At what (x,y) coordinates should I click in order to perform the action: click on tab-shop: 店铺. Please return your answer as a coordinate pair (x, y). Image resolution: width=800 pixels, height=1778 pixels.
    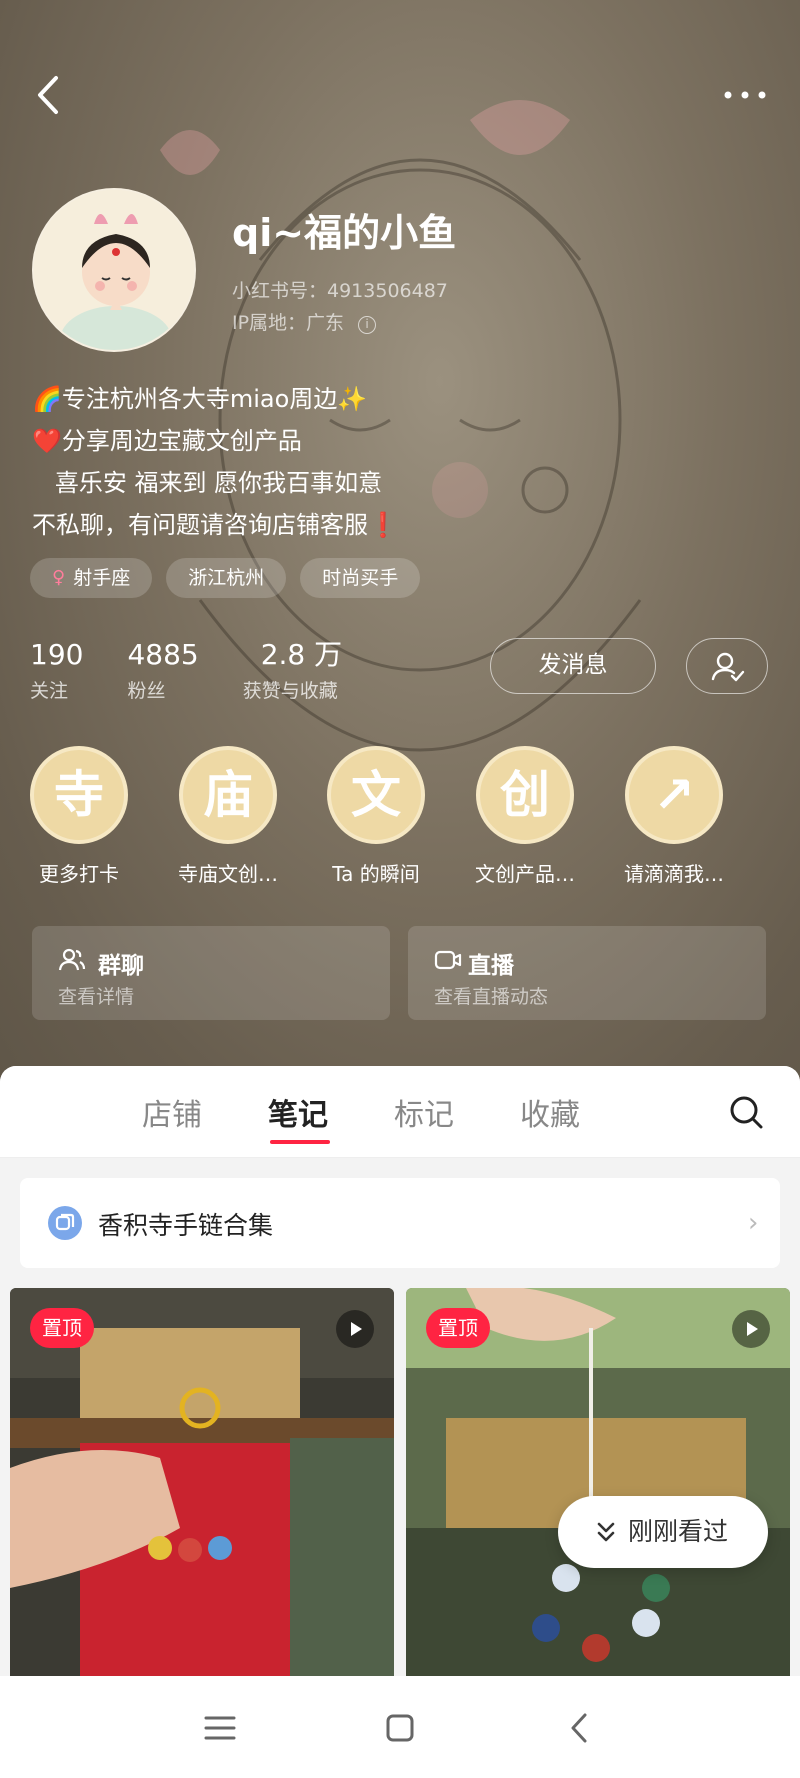
    Looking at the image, I should click on (172, 1112).